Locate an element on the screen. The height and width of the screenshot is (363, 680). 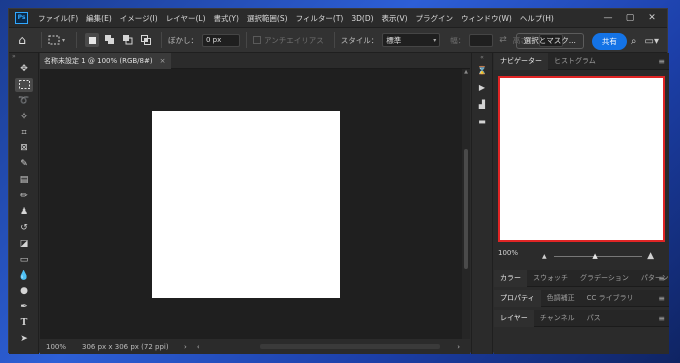
swap-icon: ⇄ is located at coordinates (503, 40).